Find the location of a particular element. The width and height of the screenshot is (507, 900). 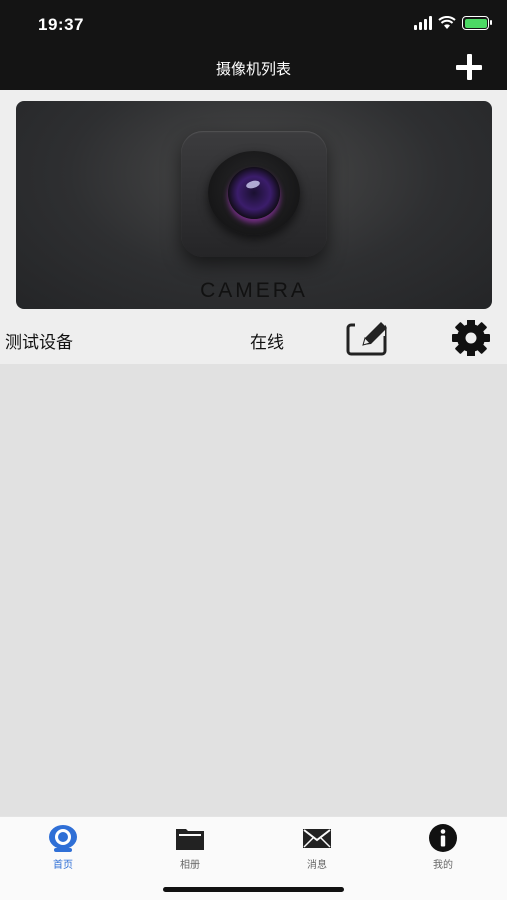

info-icon is located at coordinates (443, 838).